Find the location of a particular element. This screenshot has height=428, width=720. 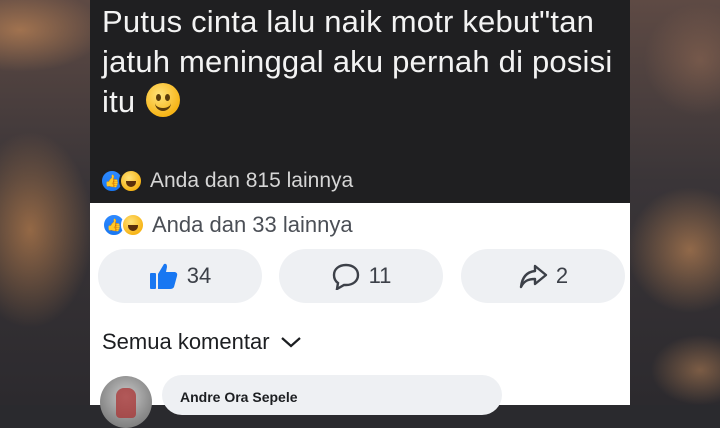

action-bar: 34 11 2 is located at coordinates (361, 276).